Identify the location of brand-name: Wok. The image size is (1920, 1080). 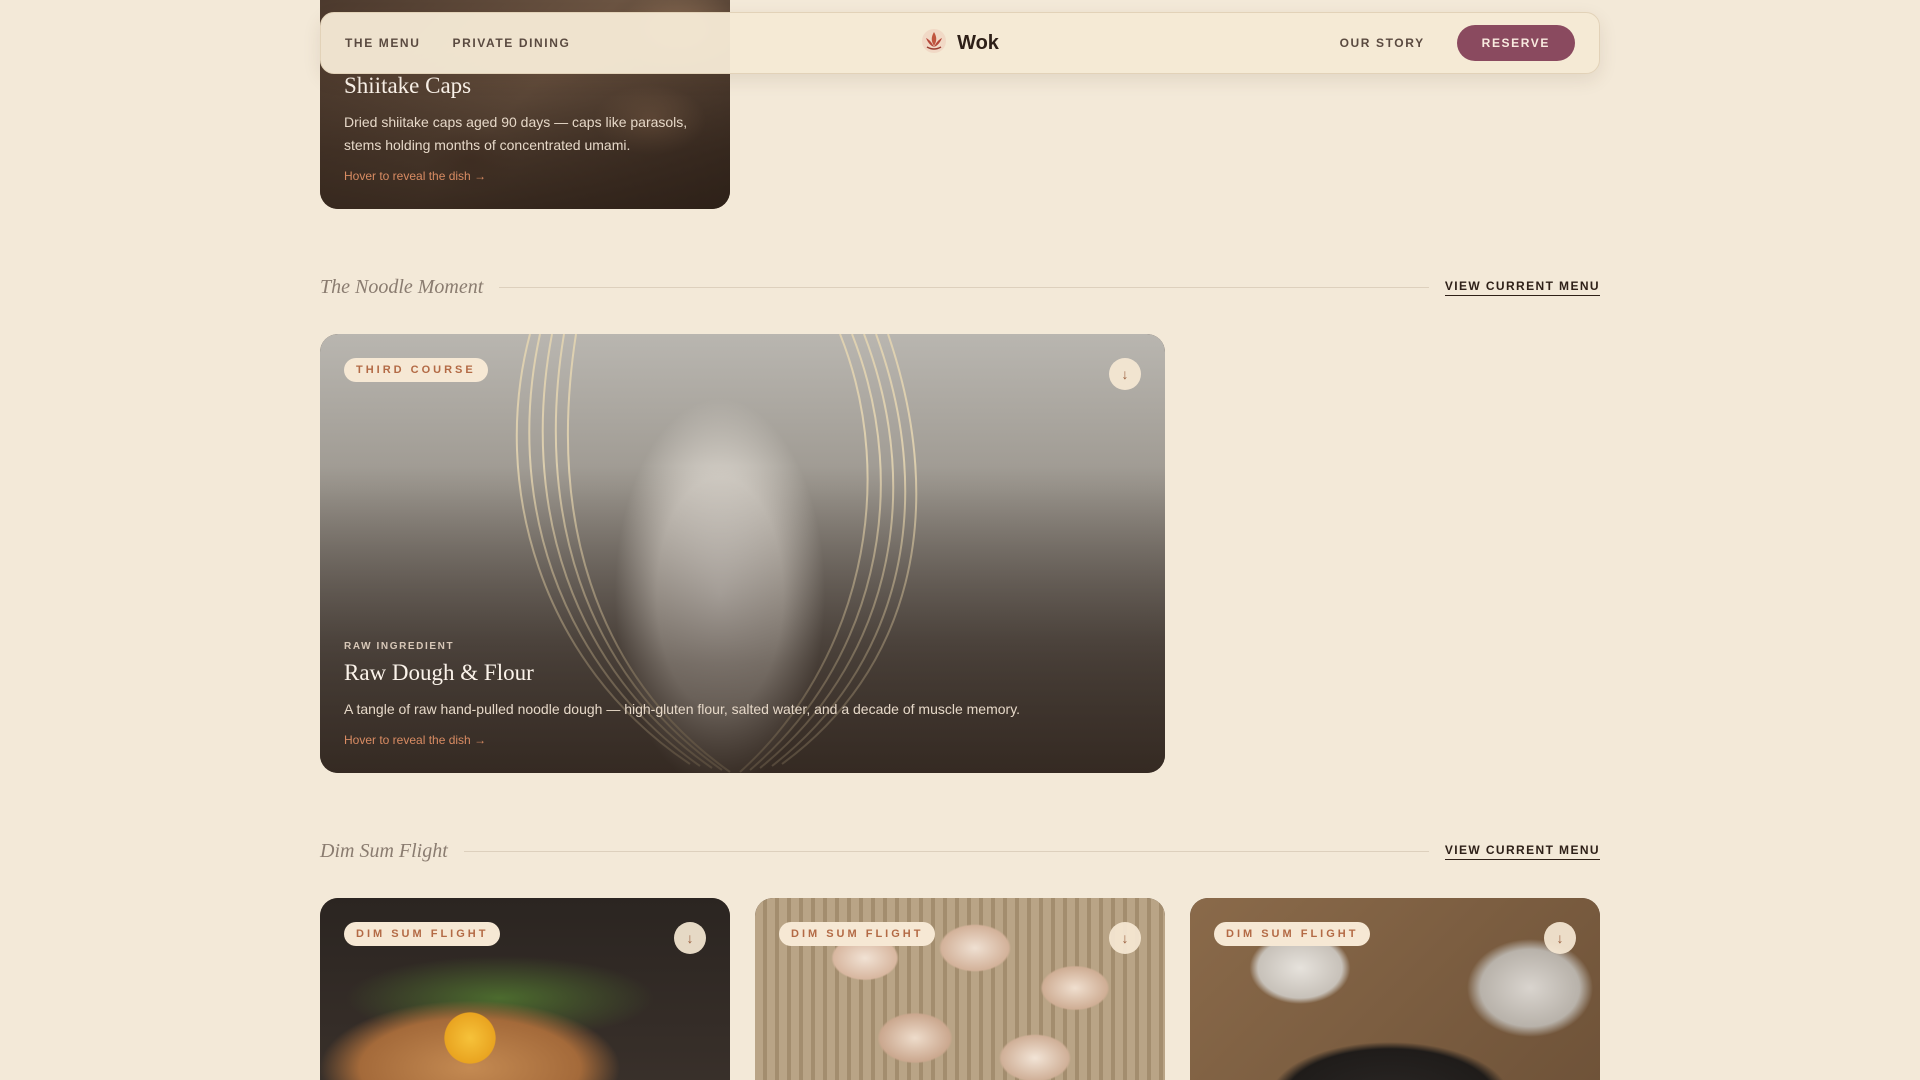
(978, 42).